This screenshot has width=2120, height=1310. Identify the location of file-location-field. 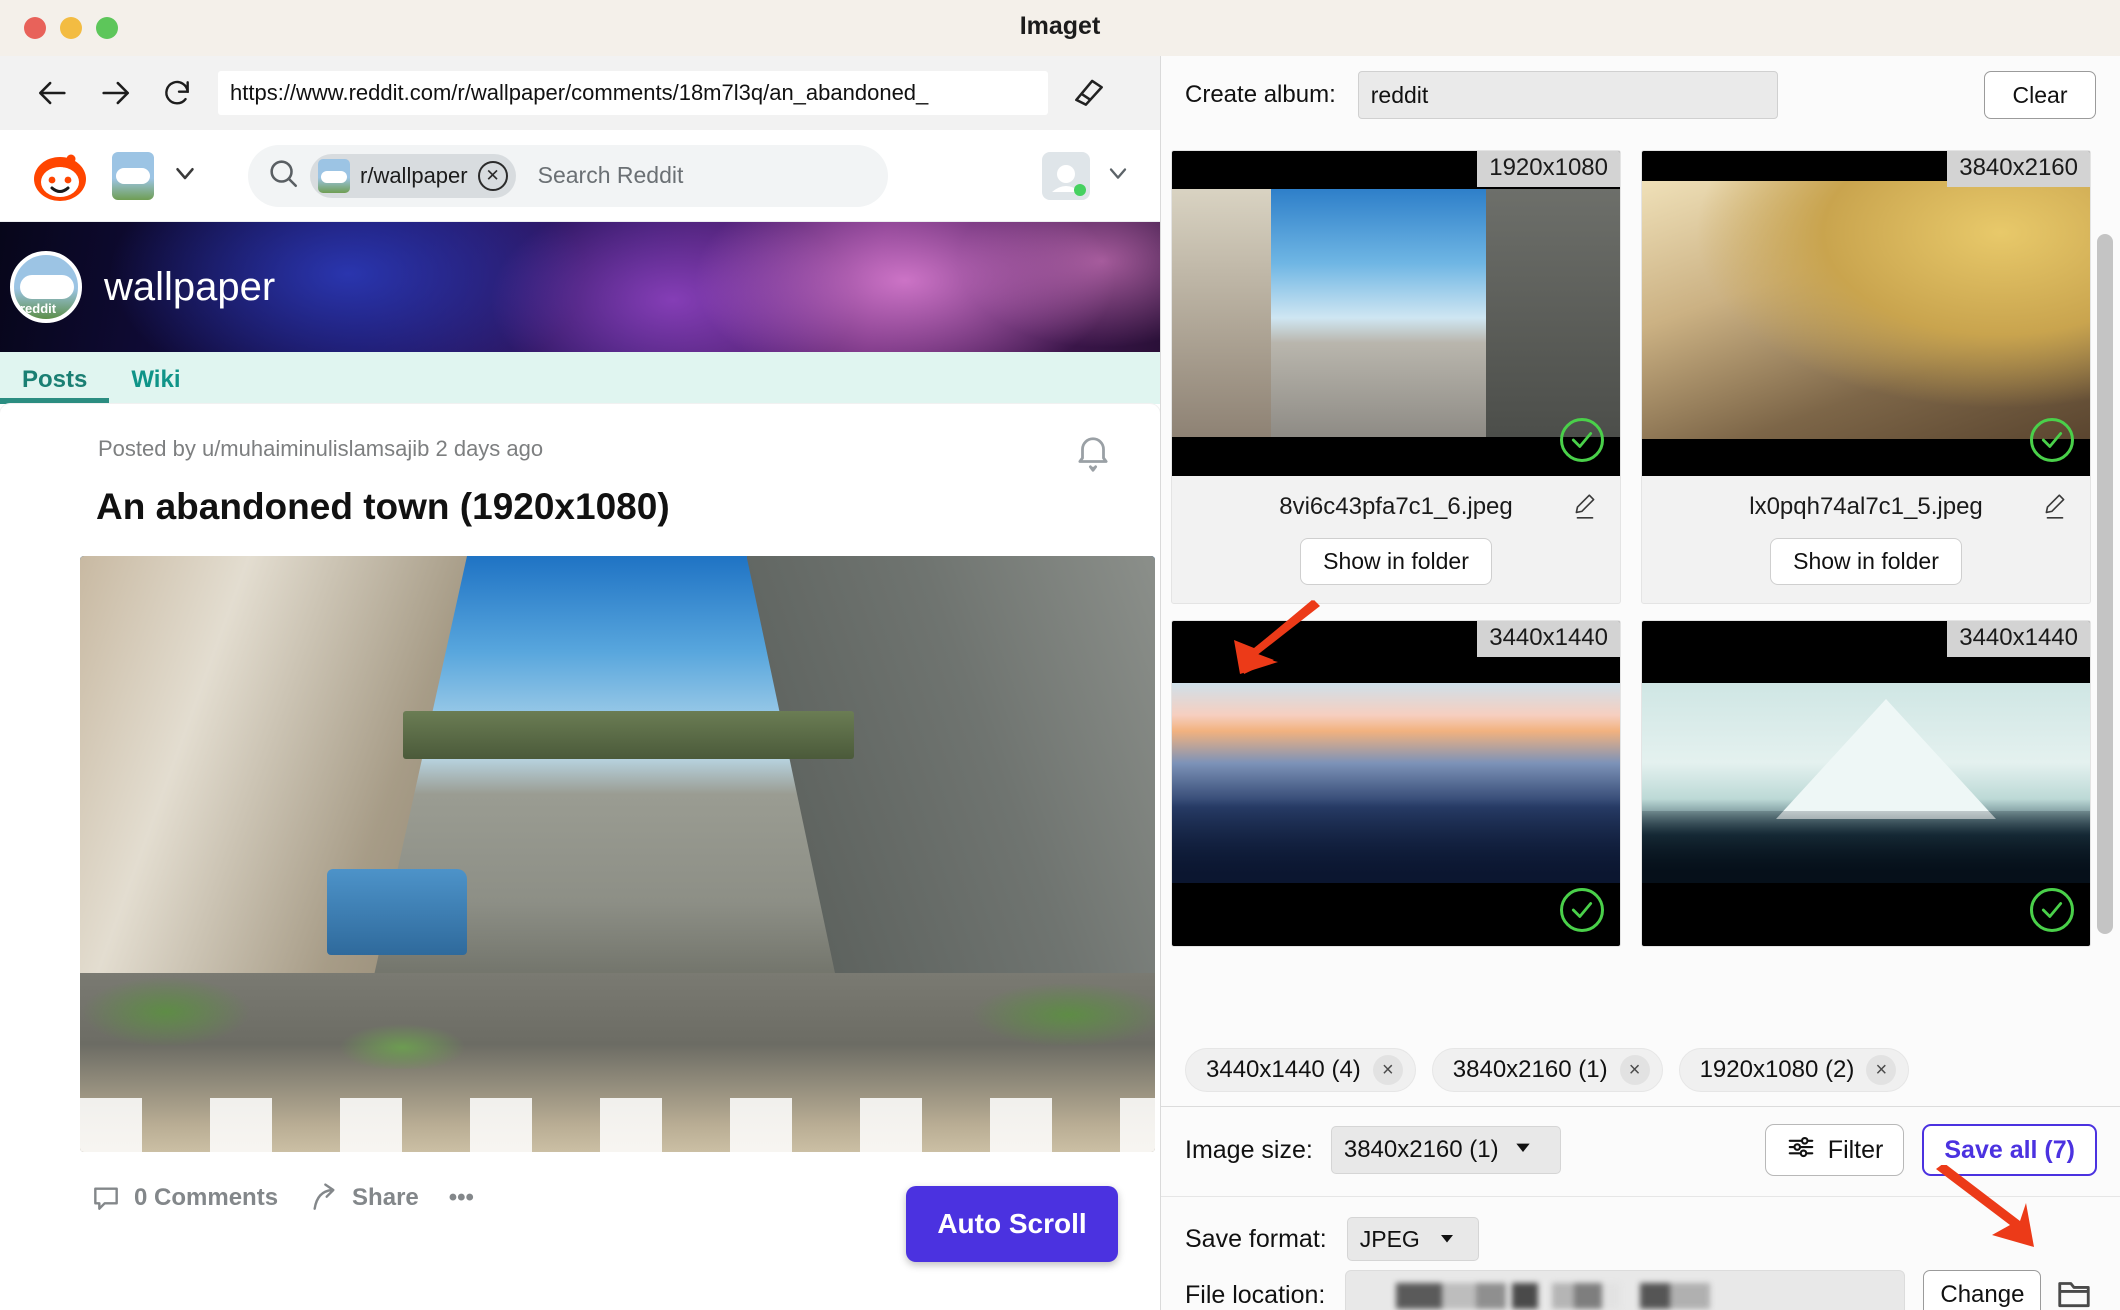
(1625, 1290).